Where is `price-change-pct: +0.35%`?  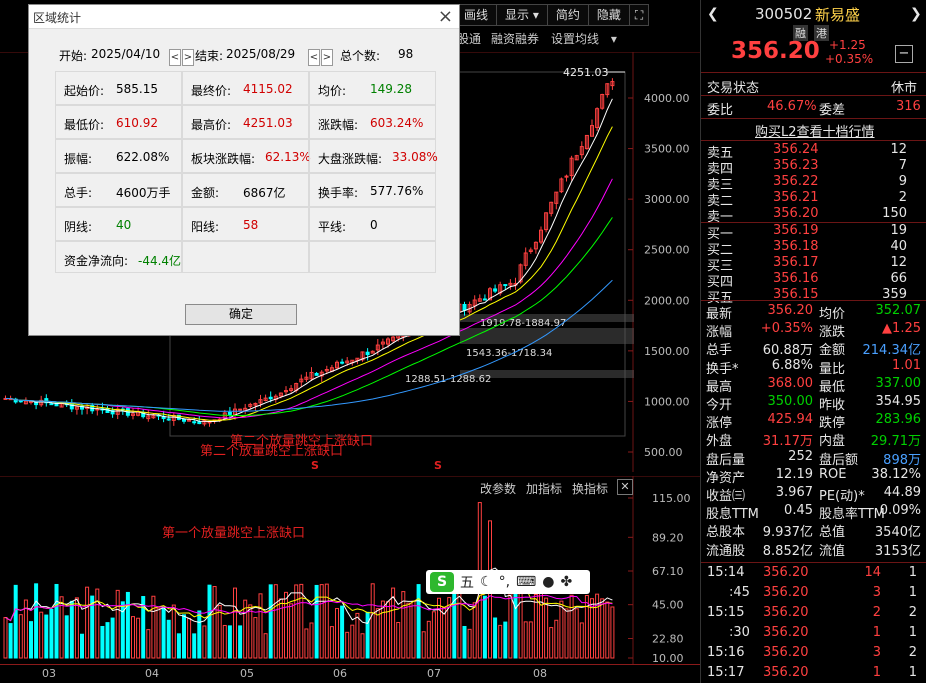 price-change-pct: +0.35% is located at coordinates (849, 59).